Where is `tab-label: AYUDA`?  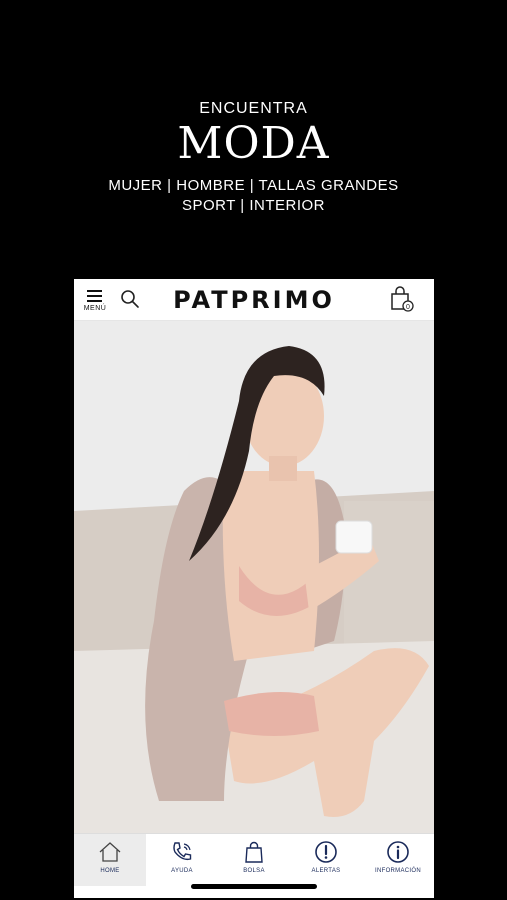 tab-label: AYUDA is located at coordinates (182, 871).